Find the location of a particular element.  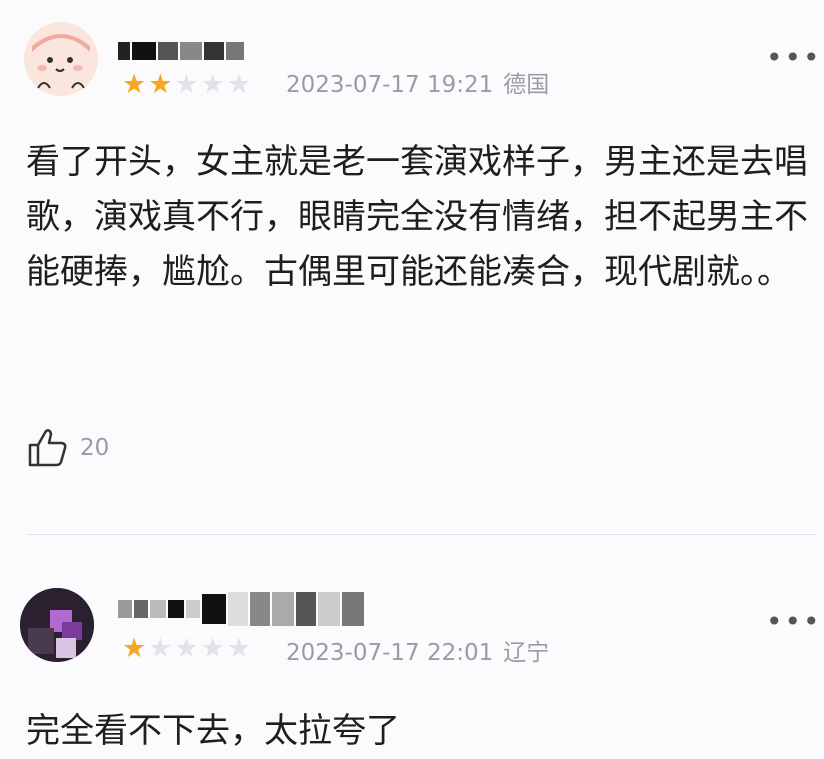

like-count: 20 is located at coordinates (95, 448).